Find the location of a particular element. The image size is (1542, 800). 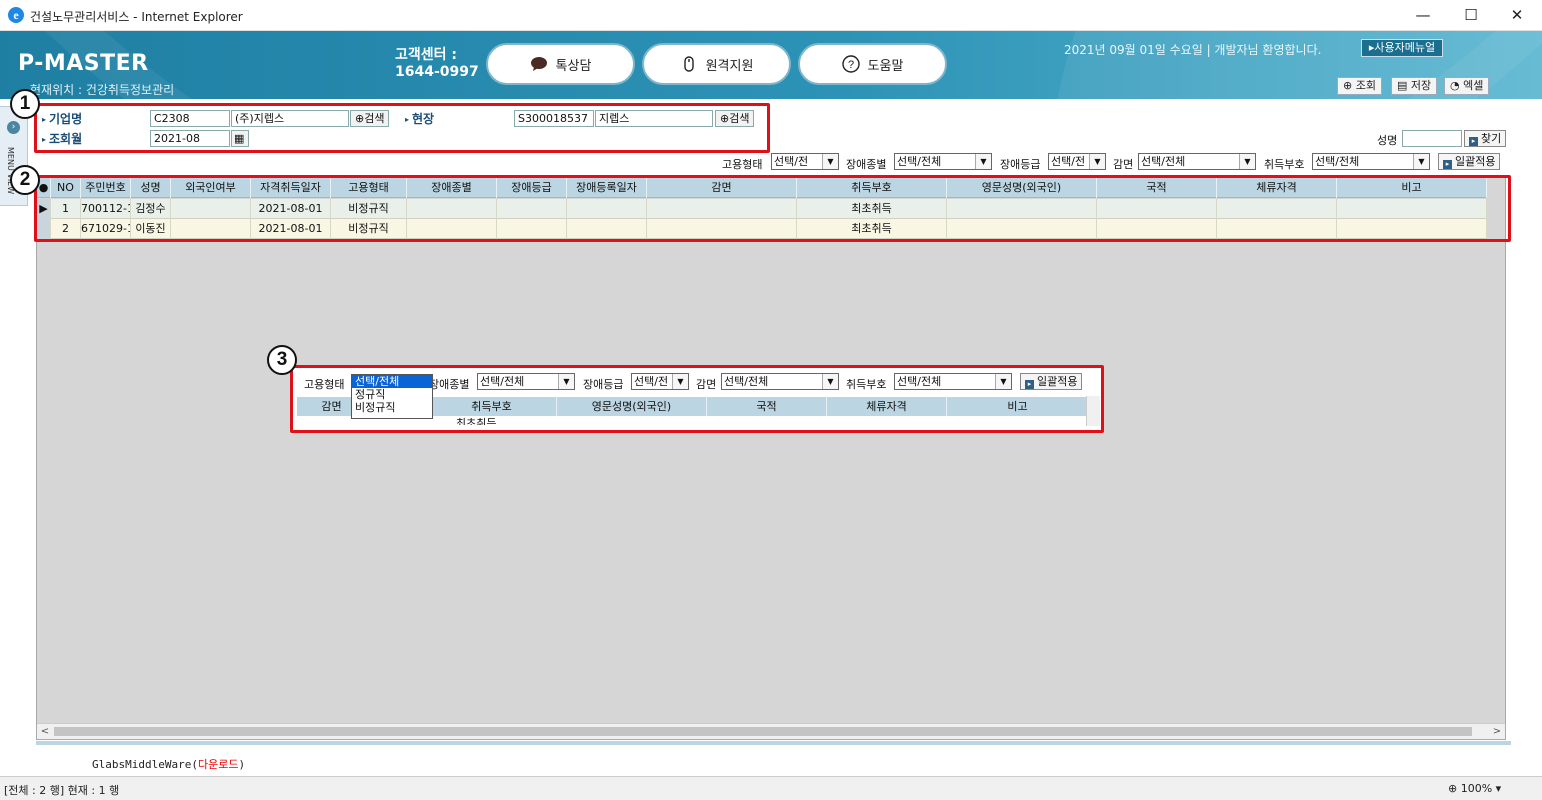

zoom-acquisition-label: 취득부호 is located at coordinates (866, 384).